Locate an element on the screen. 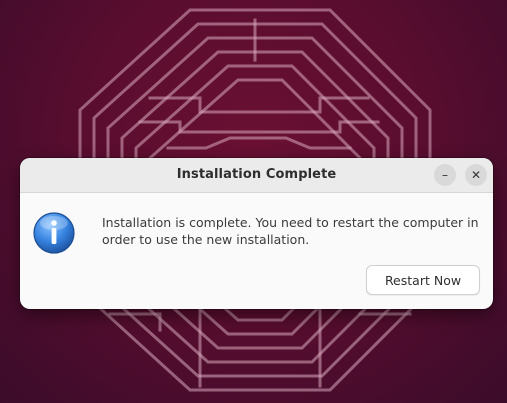 Image resolution: width=507 pixels, height=403 pixels. minimize-button: – is located at coordinates (445, 175).